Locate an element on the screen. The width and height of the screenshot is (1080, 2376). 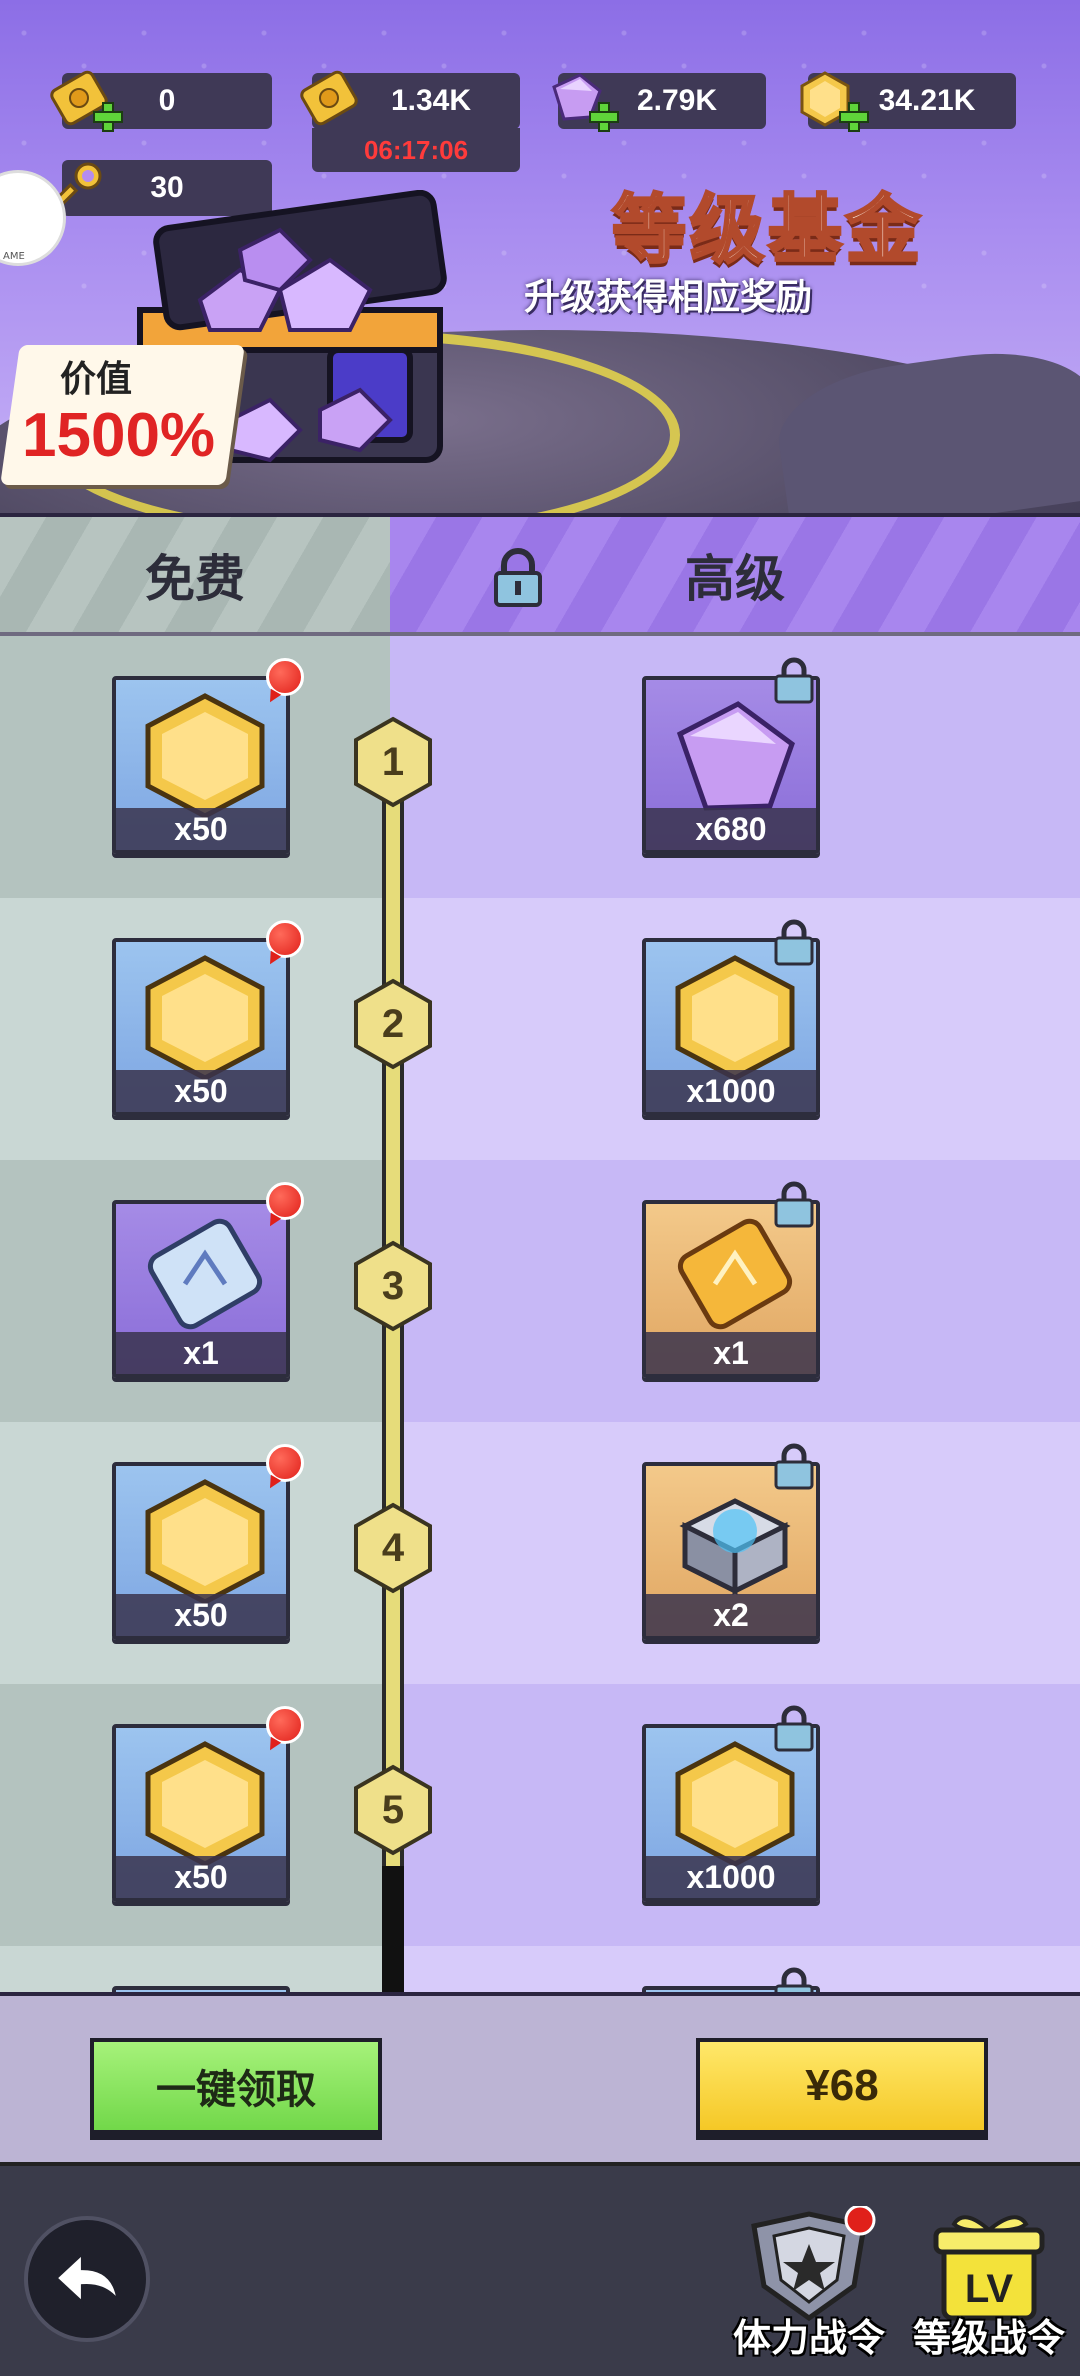
level-number: 1 is located at coordinates (393, 761).